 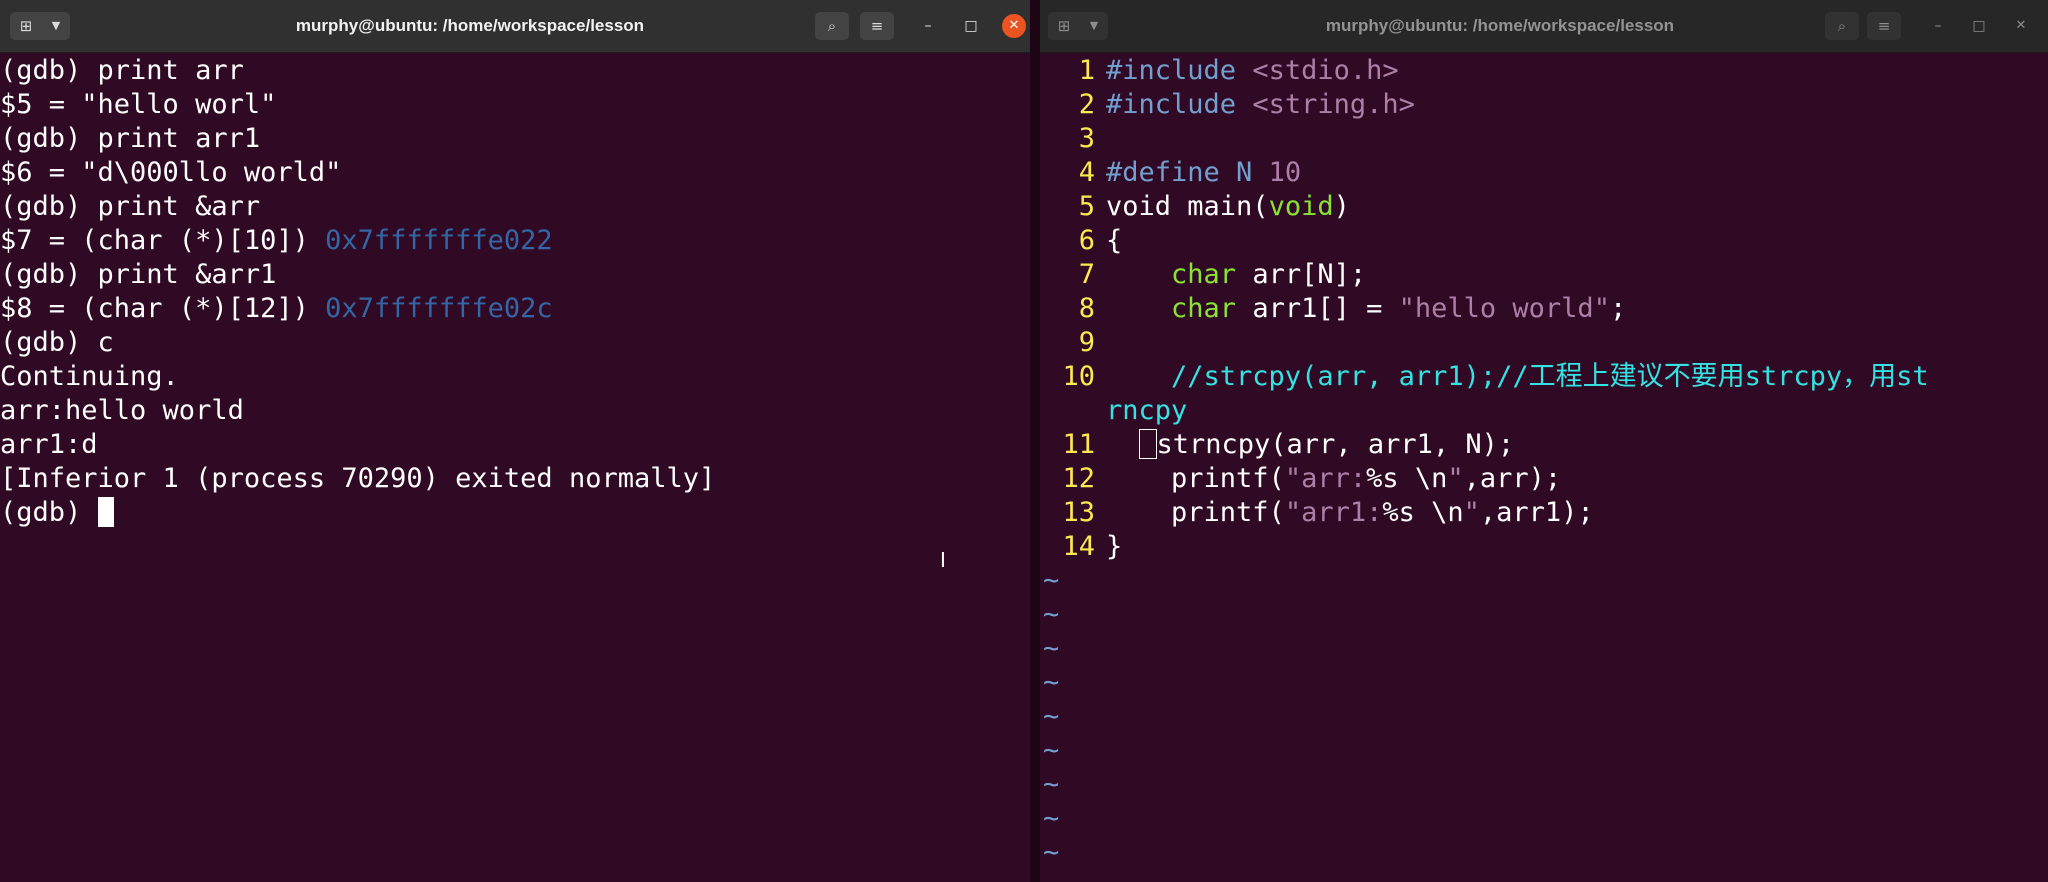 I want to click on memory-address: 0x7fffffffe02c, so click(x=439, y=308).